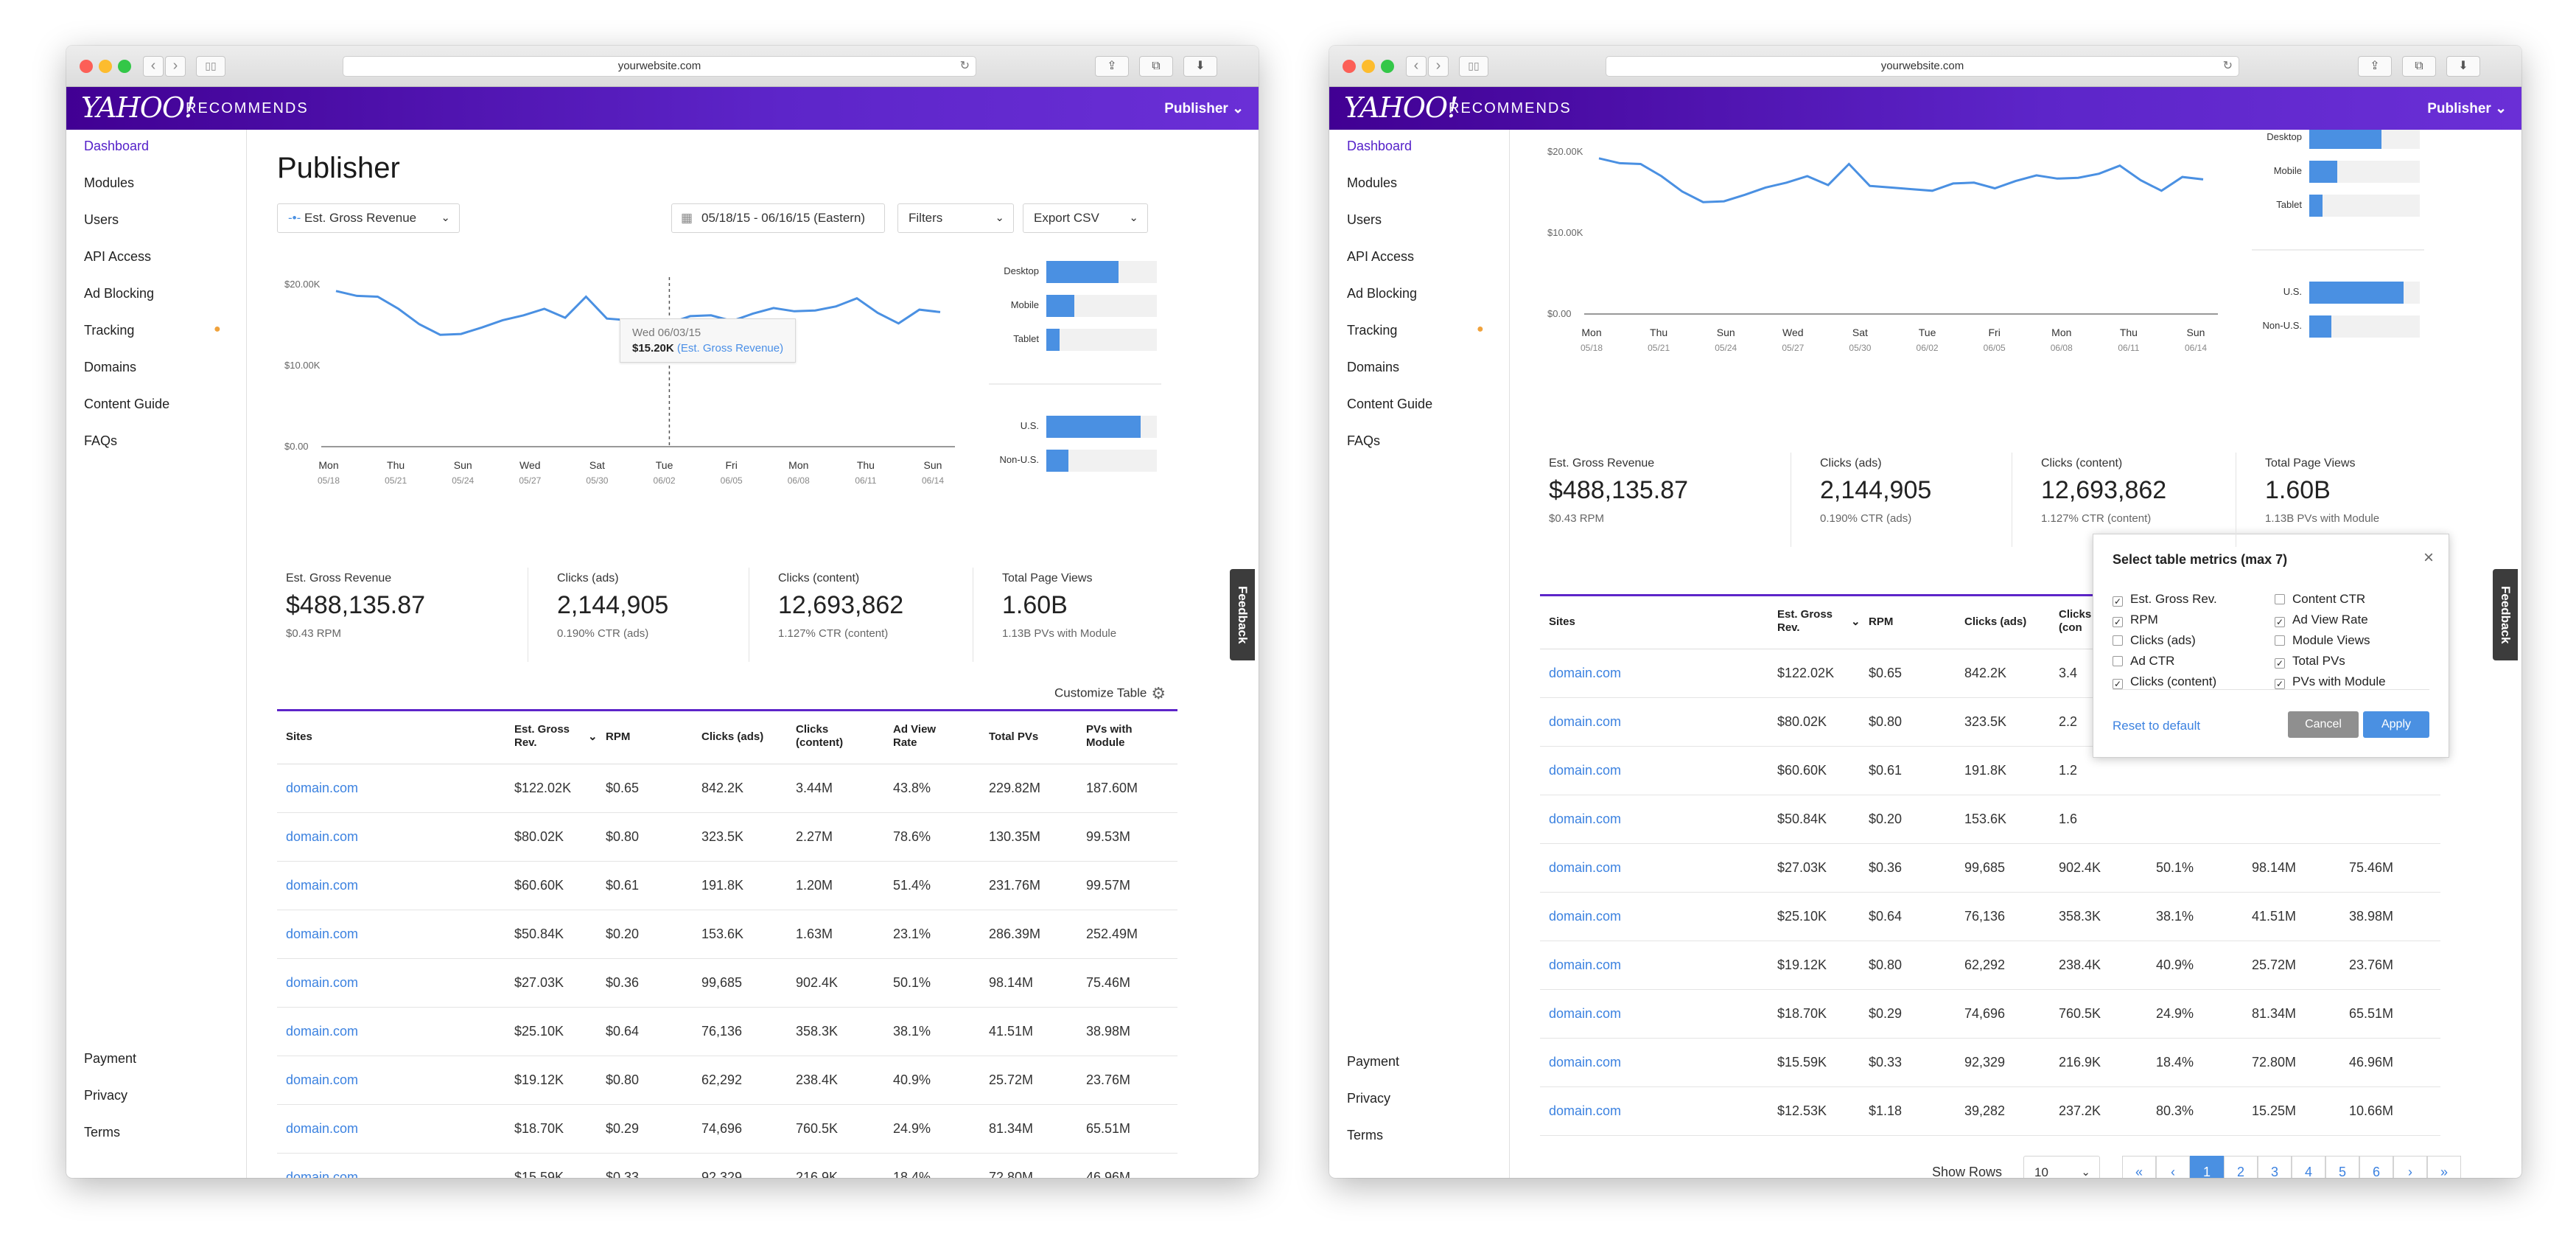 This screenshot has width=2576, height=1256. I want to click on column-header: Ad View Rate, so click(914, 736).